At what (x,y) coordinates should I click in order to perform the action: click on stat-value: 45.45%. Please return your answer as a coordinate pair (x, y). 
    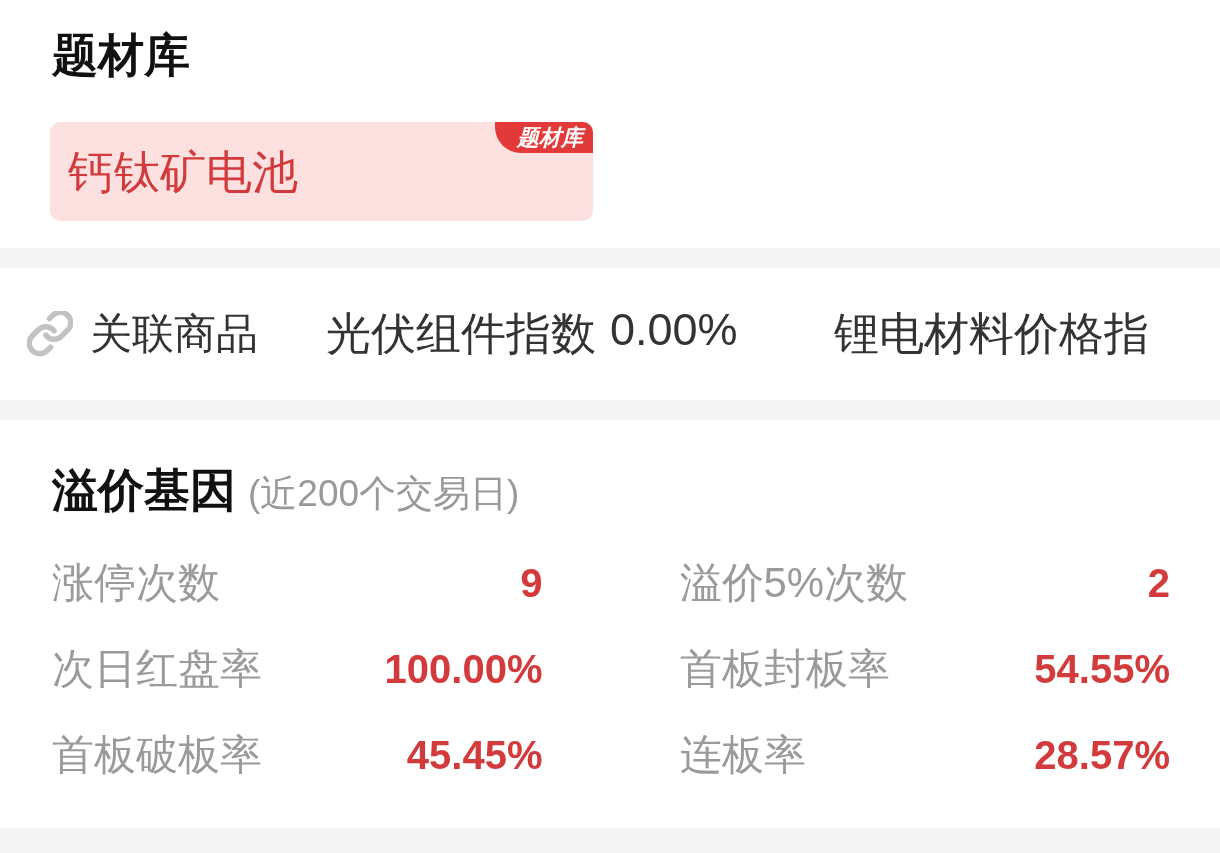
    Looking at the image, I should click on (474, 755).